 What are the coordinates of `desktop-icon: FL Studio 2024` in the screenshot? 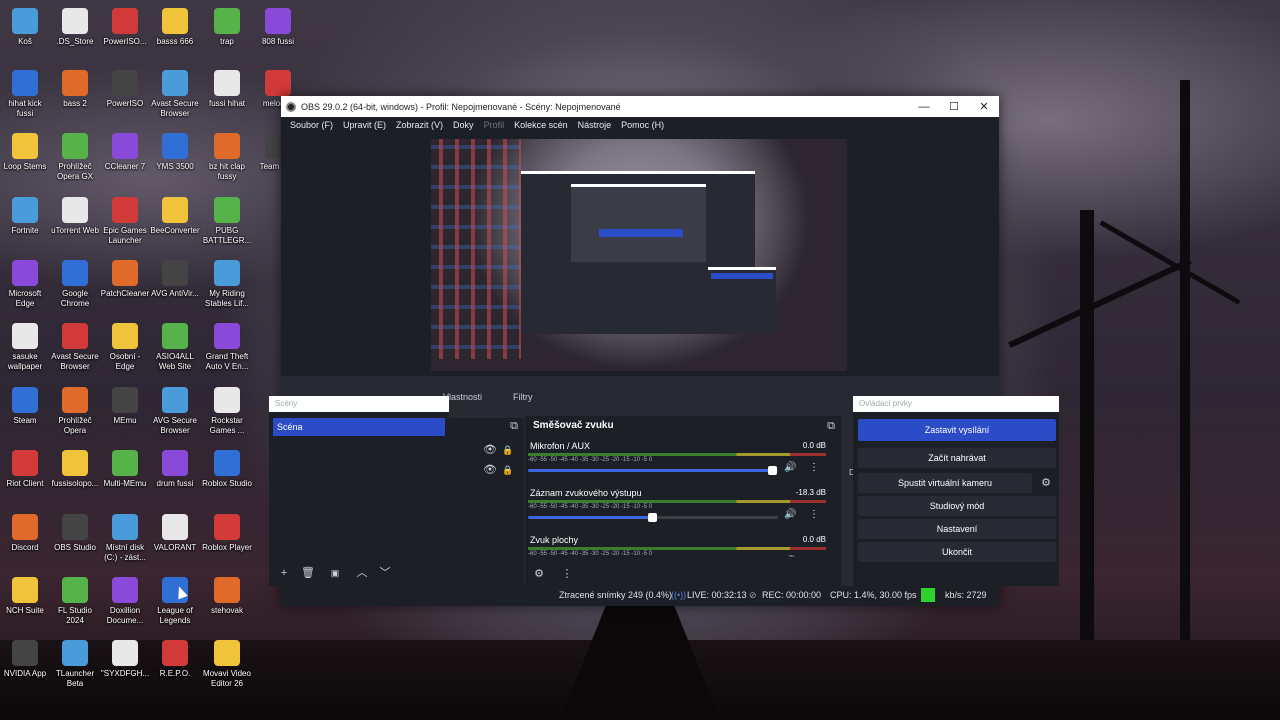 It's located at (75, 601).